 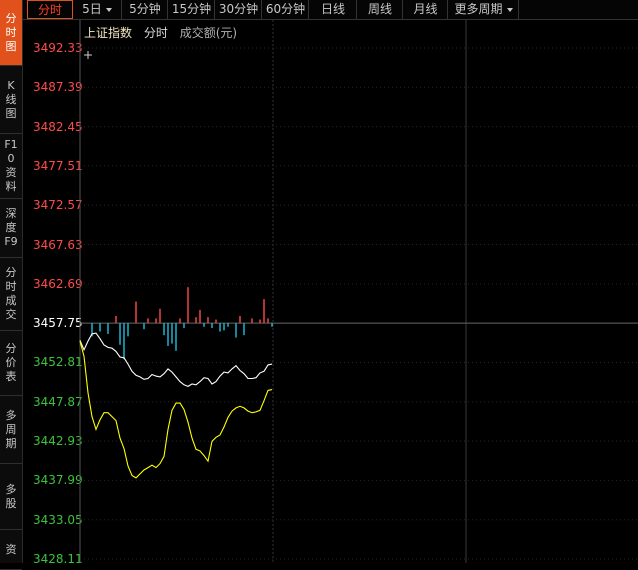 I want to click on price-lines, so click(x=176, y=405).